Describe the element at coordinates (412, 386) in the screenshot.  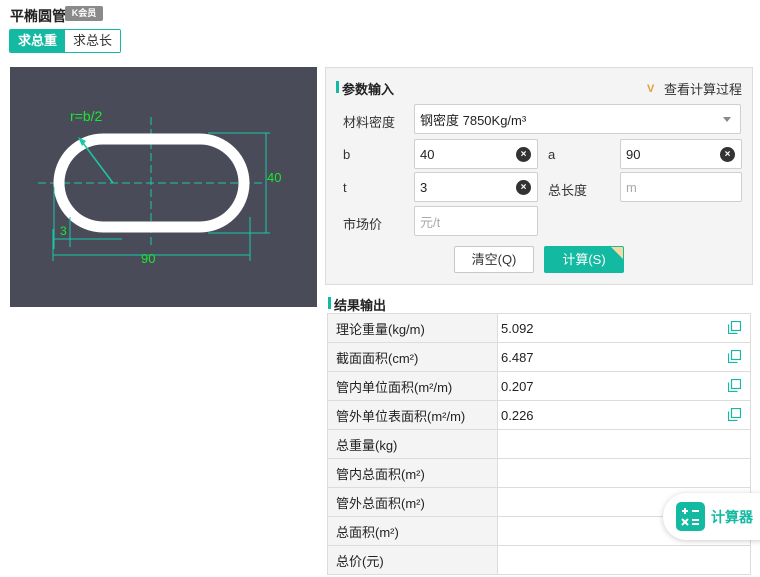
I see `result-name: 管内单位面积(m²/m)` at that location.